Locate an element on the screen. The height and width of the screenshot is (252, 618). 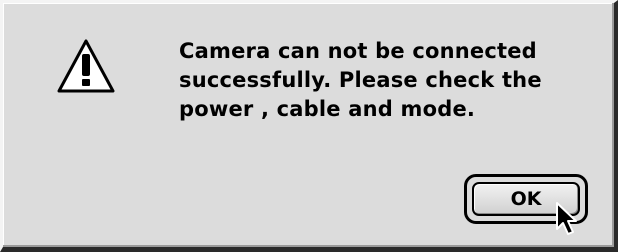
caution-triangle-icon is located at coordinates (86, 66).